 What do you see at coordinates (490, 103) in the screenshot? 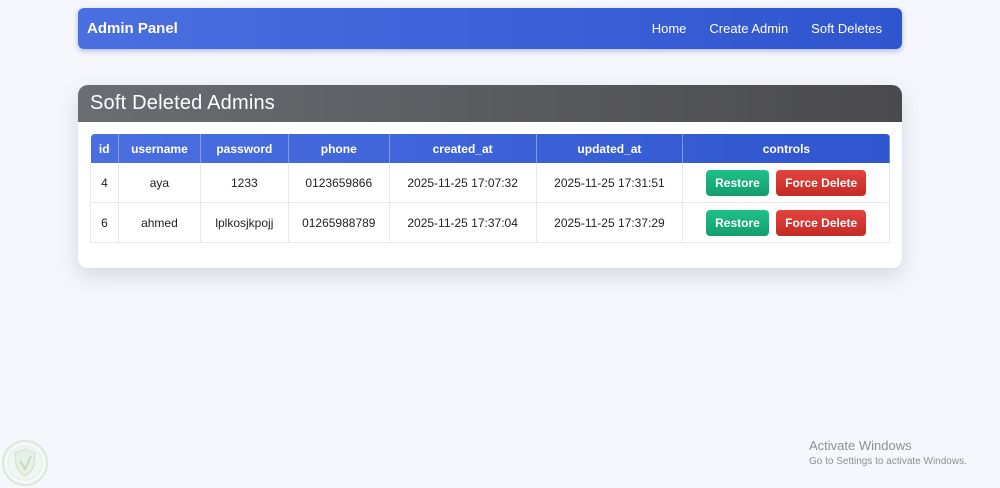
I see `card-title: Soft Deleted Admins` at bounding box center [490, 103].